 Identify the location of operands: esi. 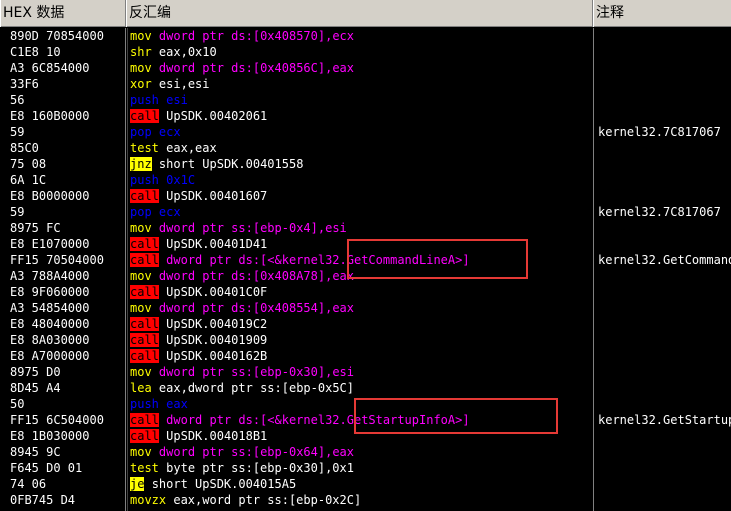
(177, 100).